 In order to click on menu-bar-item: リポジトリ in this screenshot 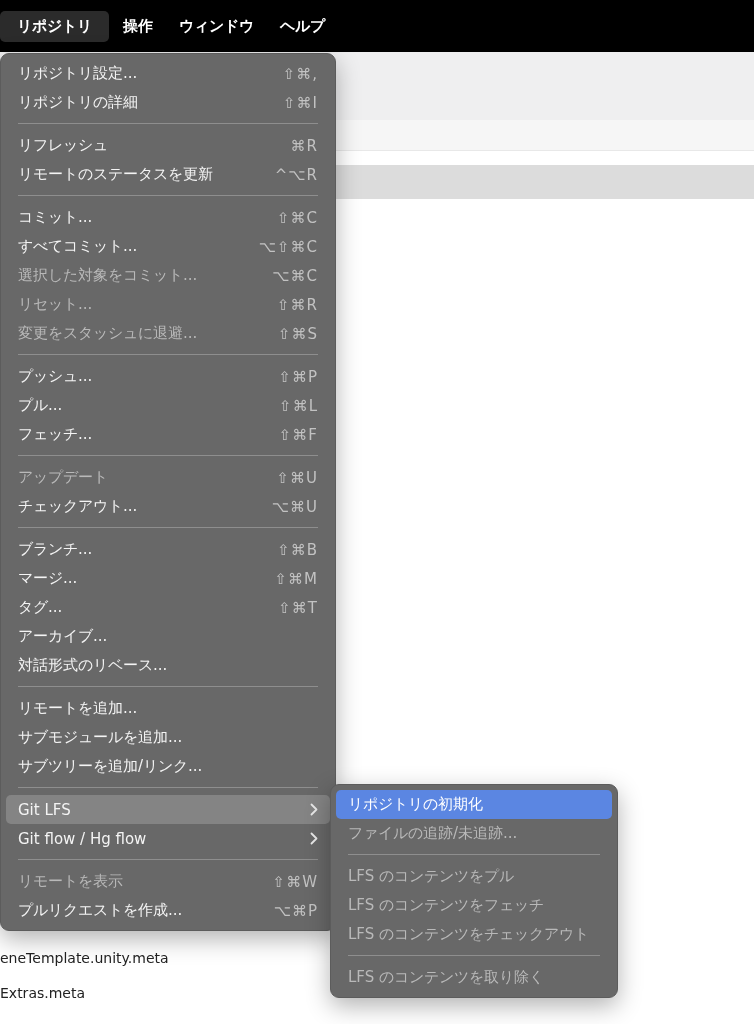, I will do `click(54, 26)`.